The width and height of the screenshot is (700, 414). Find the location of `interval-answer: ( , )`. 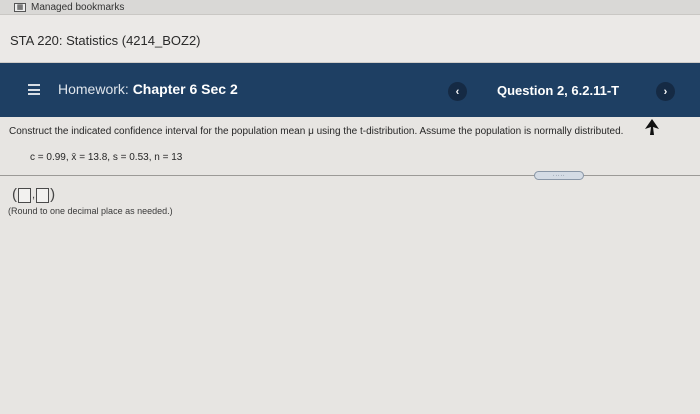

interval-answer: ( , ) is located at coordinates (33, 195).